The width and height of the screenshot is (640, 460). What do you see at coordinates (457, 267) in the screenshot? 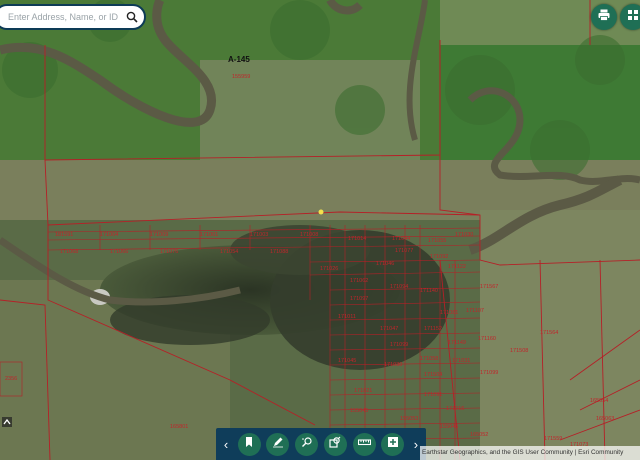
I see `parcel-label: 171122` at bounding box center [457, 267].